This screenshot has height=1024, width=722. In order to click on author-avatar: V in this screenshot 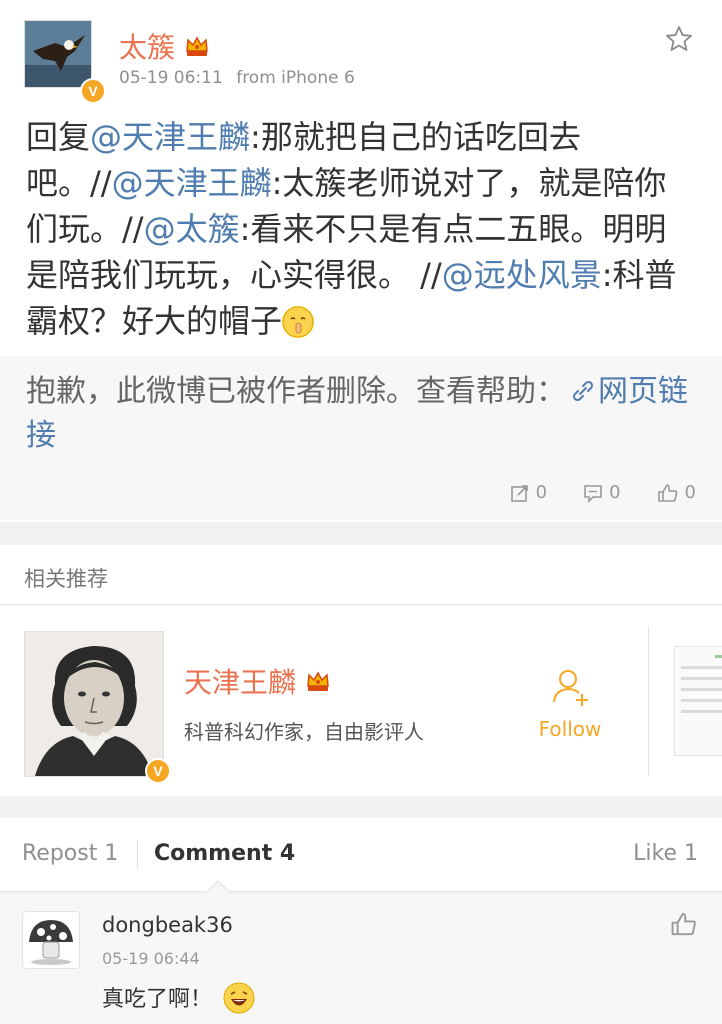, I will do `click(65, 62)`.